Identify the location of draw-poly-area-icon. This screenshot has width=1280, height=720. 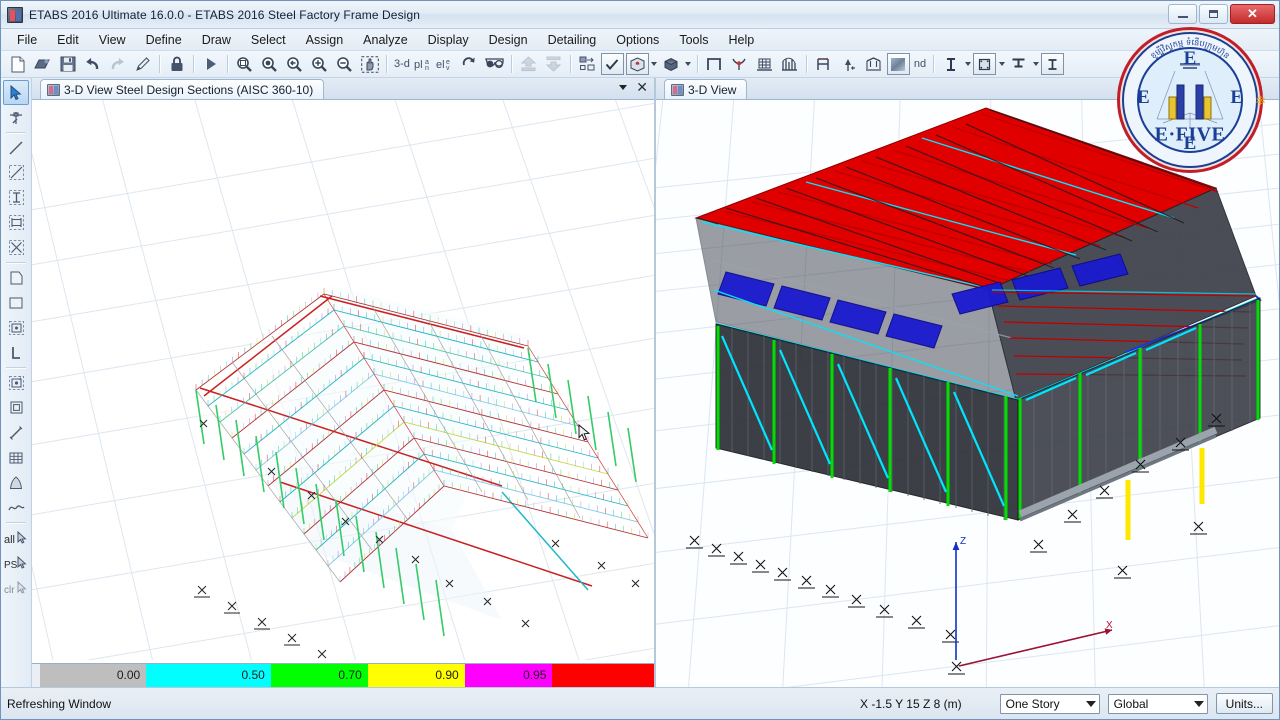
(16, 277).